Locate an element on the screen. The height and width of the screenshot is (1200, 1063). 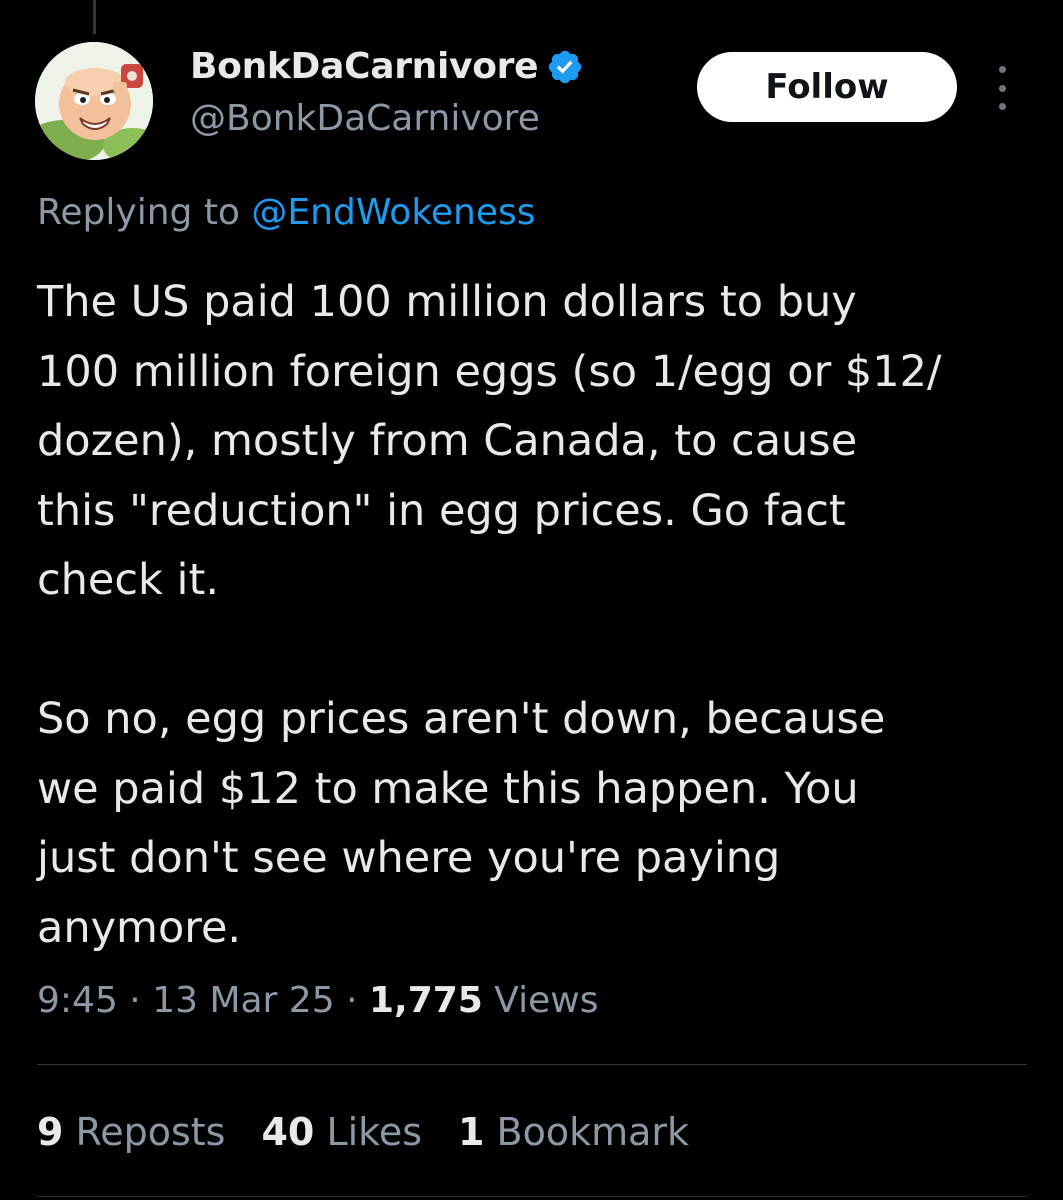
reposts-stat: 9 Reposts is located at coordinates (131, 1132).